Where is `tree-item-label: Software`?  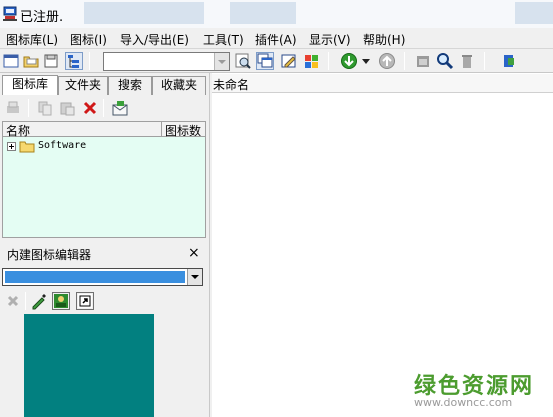 tree-item-label: Software is located at coordinates (62, 145).